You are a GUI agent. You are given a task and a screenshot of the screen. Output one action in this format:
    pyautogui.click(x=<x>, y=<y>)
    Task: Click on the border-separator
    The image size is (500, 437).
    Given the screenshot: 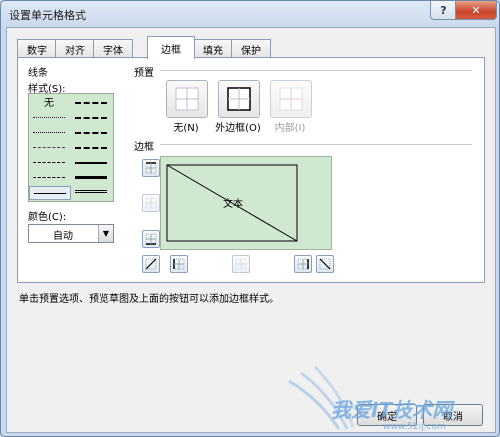 What is the action you would take?
    pyautogui.click(x=316, y=144)
    